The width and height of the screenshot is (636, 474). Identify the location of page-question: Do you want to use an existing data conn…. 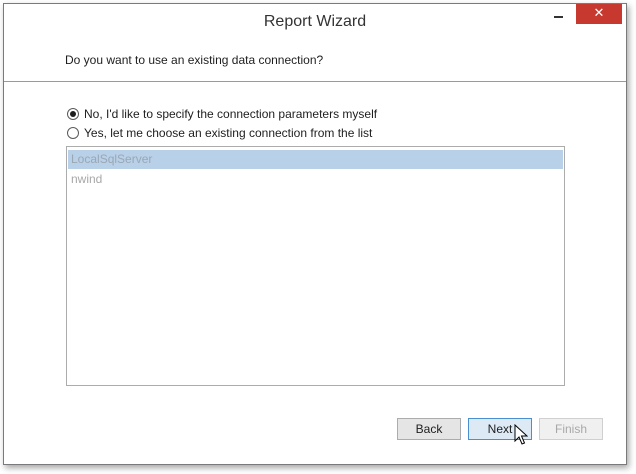
(194, 60).